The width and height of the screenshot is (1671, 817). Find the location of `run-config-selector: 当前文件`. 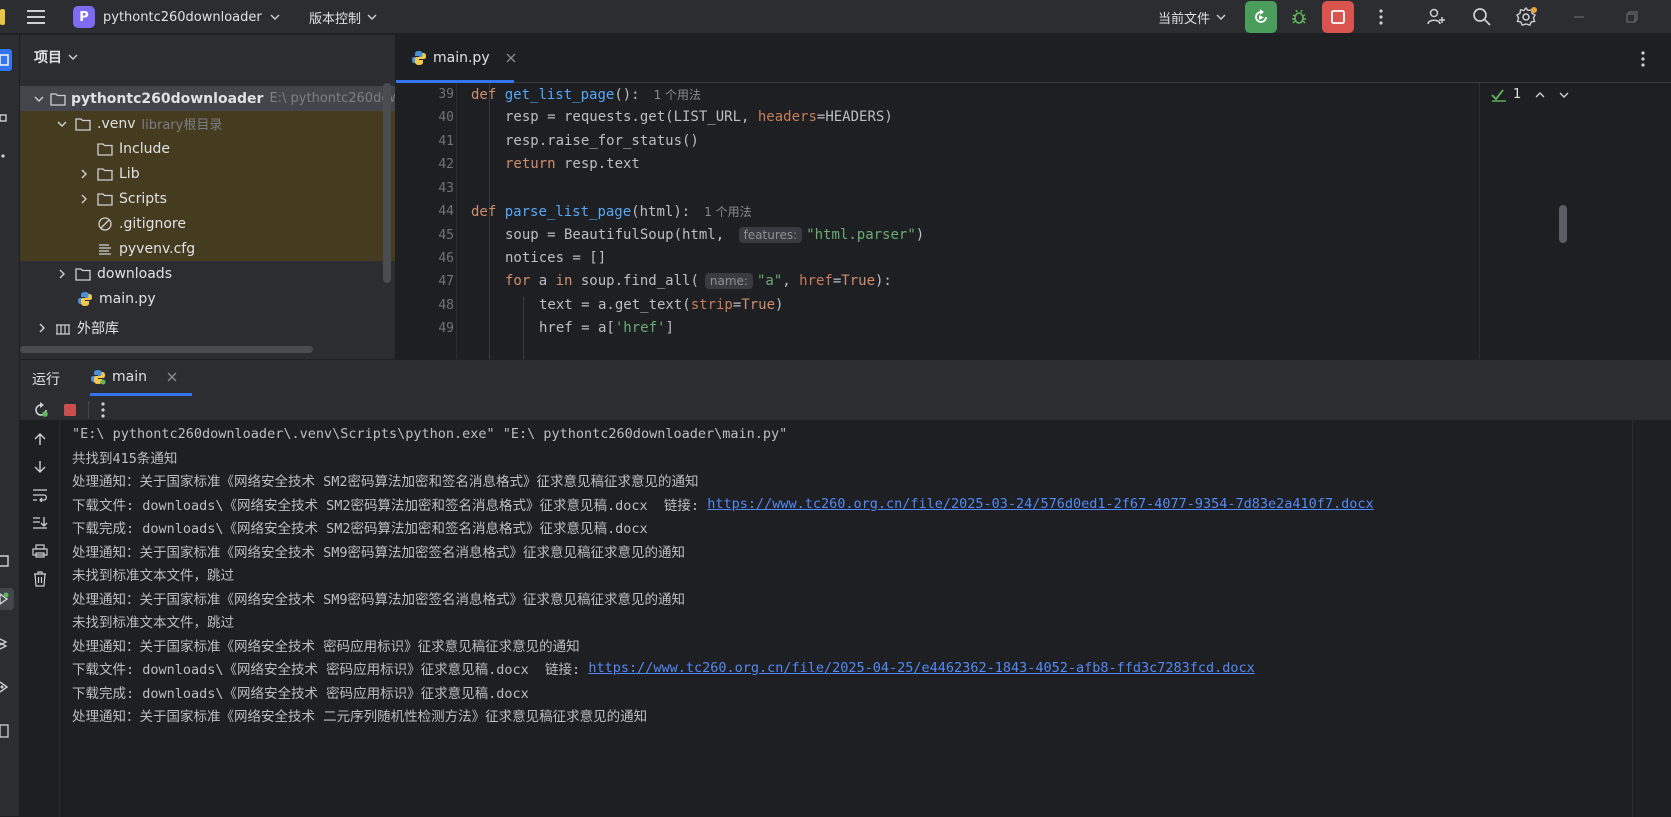

run-config-selector: 当前文件 is located at coordinates (1192, 17).